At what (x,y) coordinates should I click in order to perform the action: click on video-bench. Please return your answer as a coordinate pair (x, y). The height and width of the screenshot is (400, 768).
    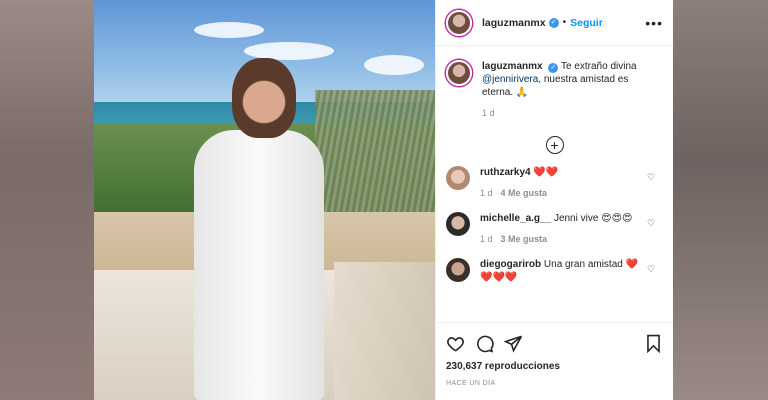
    Looking at the image, I should click on (384, 331).